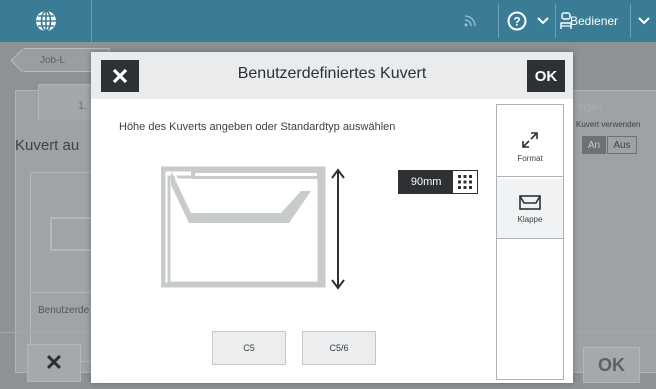  Describe the element at coordinates (530, 242) in the screenshot. I see `side-tabs: Format Klappe` at that location.